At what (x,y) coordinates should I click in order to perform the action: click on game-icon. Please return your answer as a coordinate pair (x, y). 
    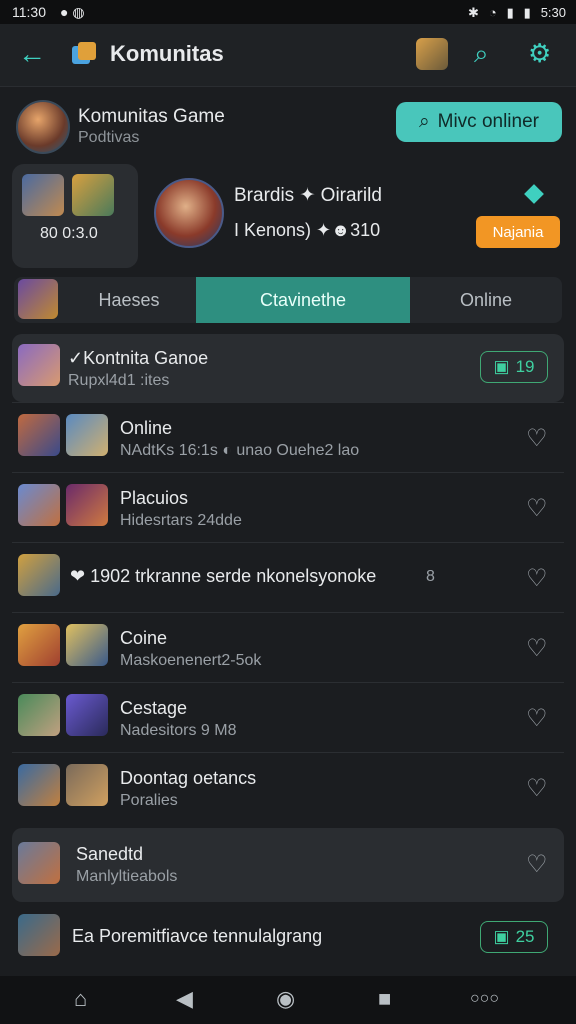
    Looking at the image, I should click on (38, 299).